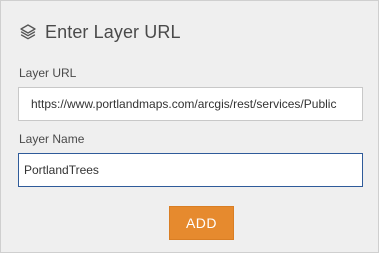  Describe the element at coordinates (52, 139) in the screenshot. I see `layer-name-label: Layer Name` at that location.